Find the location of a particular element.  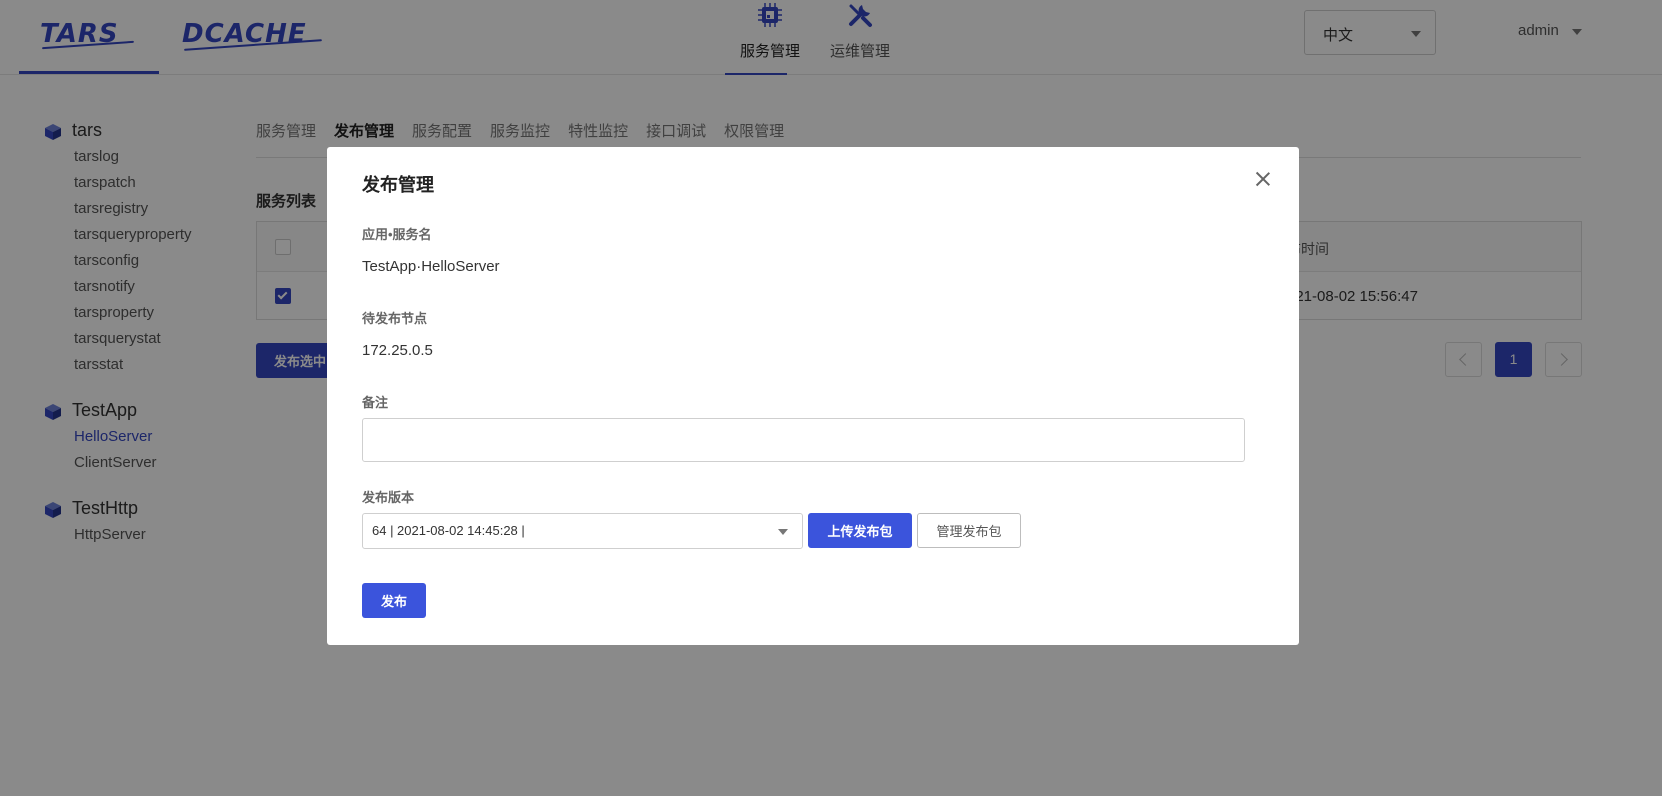

nodes-label: 待发布节点 is located at coordinates (395, 318).